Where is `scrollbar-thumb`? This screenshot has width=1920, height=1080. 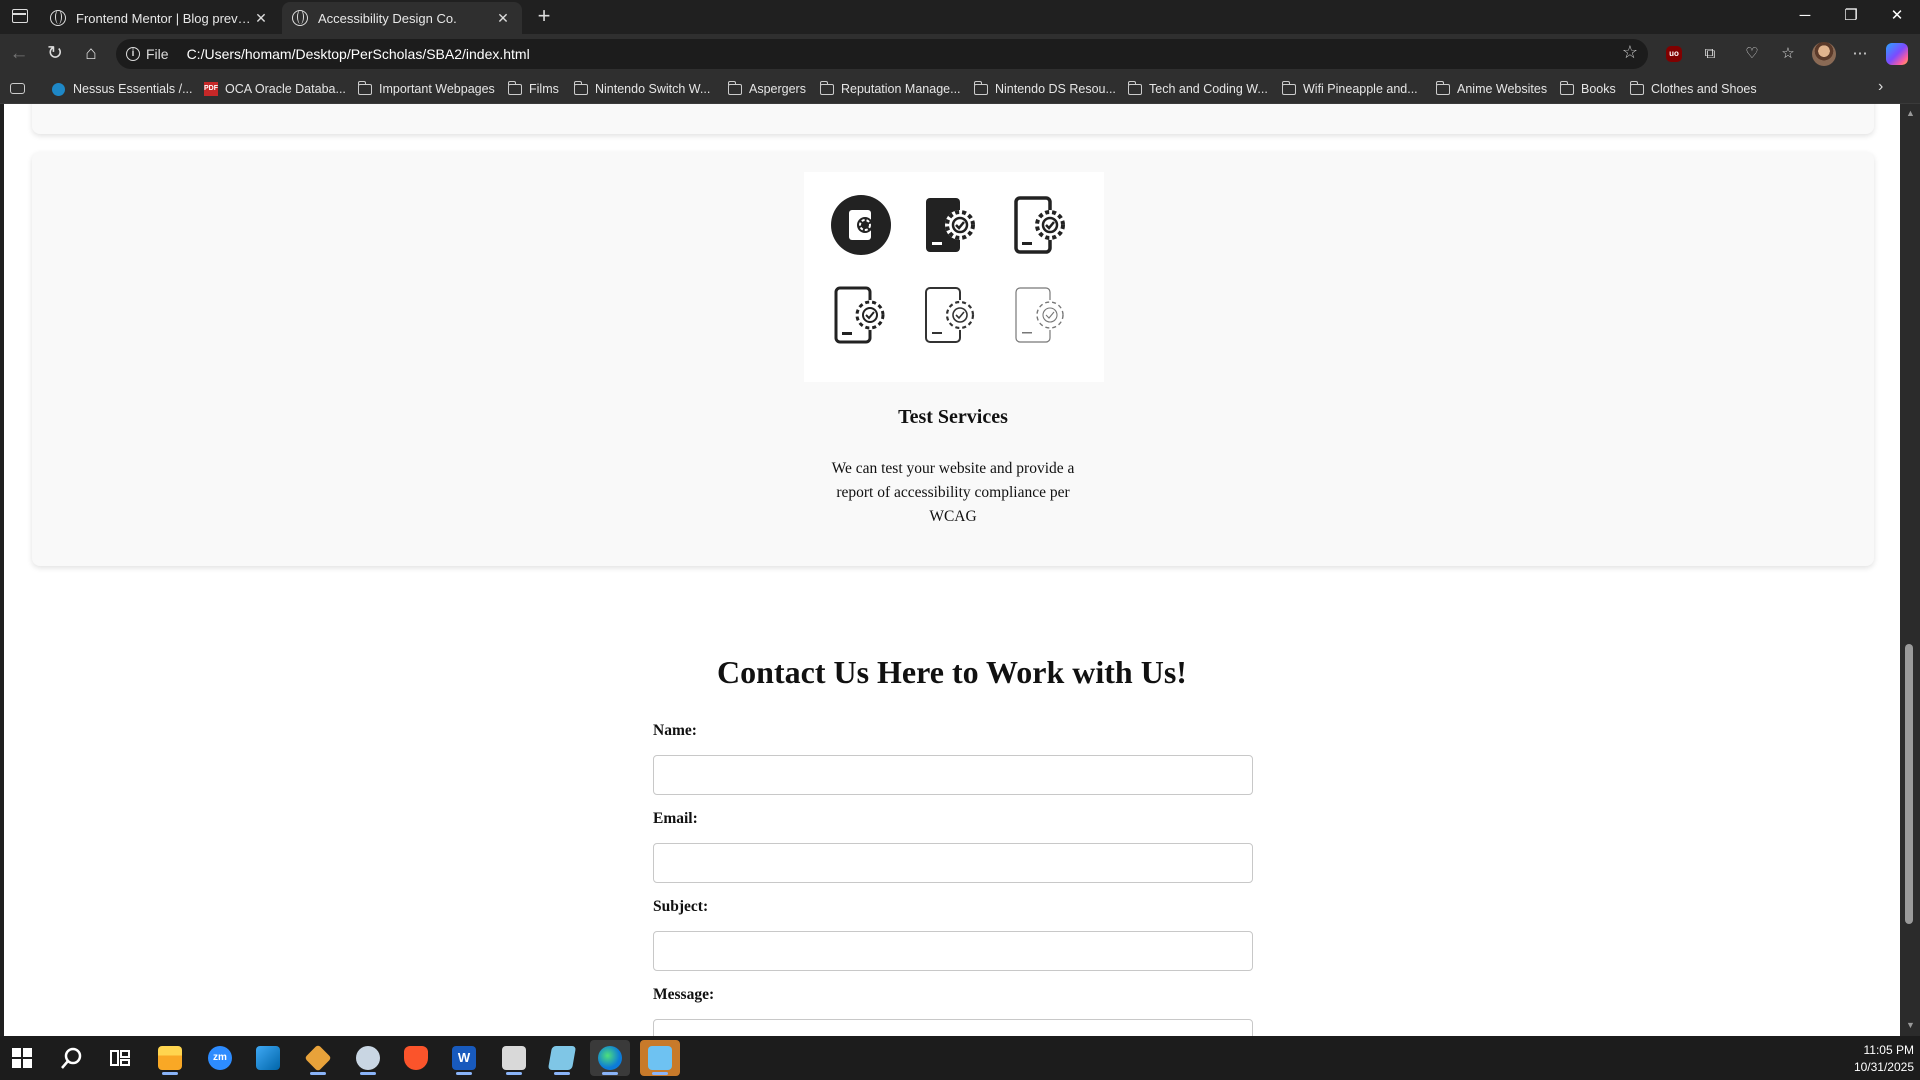 scrollbar-thumb is located at coordinates (1909, 784).